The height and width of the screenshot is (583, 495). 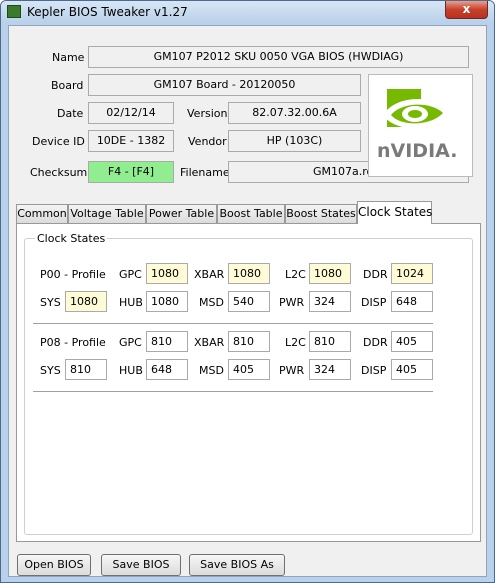 What do you see at coordinates (107, 12) in the screenshot?
I see `window-title: Kepler BIOS Tweaker v1.27` at bounding box center [107, 12].